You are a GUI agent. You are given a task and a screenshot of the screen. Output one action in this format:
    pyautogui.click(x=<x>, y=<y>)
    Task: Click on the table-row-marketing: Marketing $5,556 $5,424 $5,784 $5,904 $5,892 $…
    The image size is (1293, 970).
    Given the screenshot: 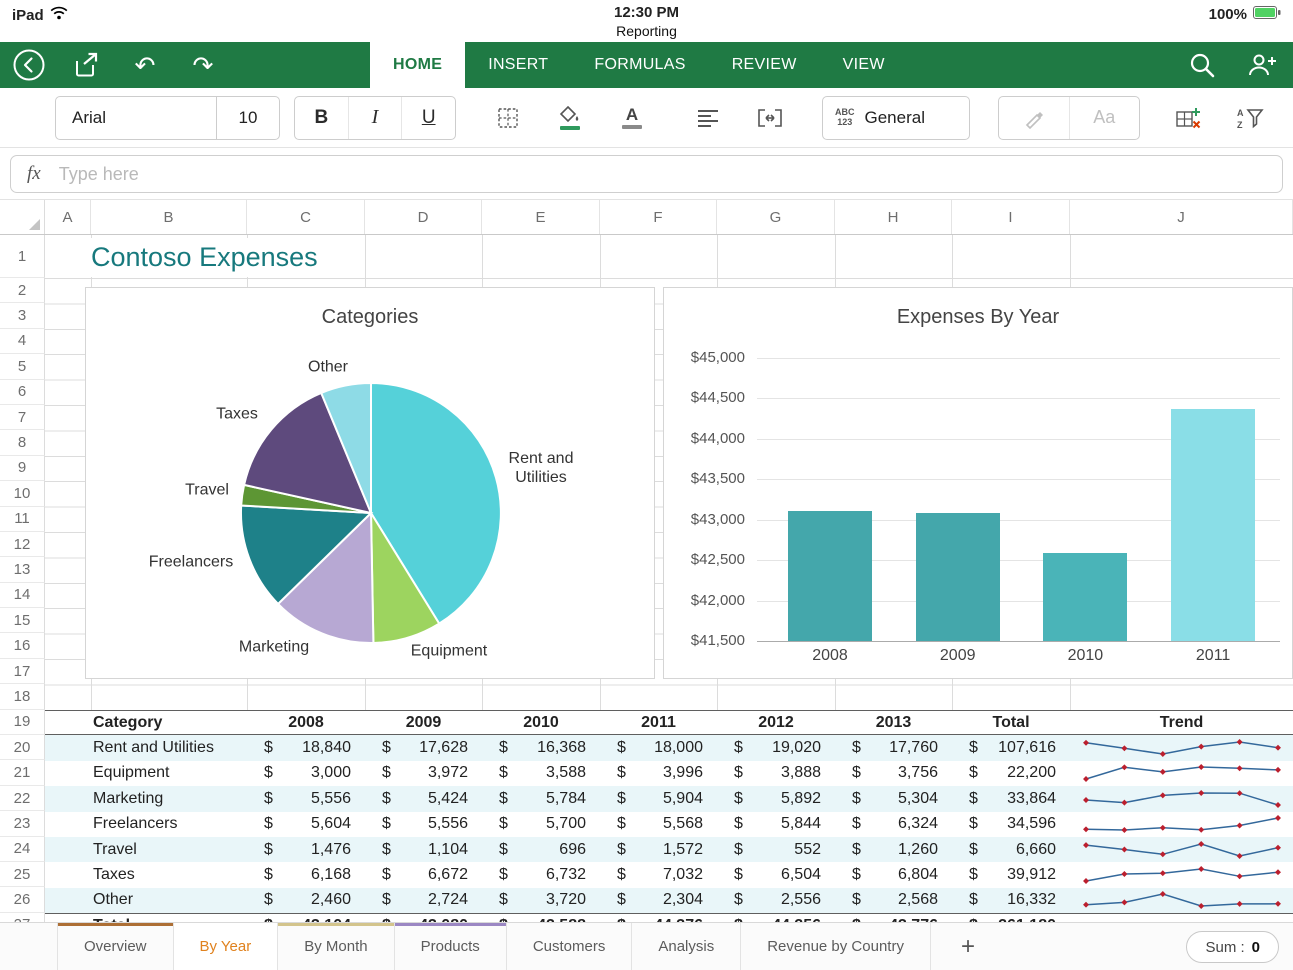 What is the action you would take?
    pyautogui.click(x=669, y=799)
    